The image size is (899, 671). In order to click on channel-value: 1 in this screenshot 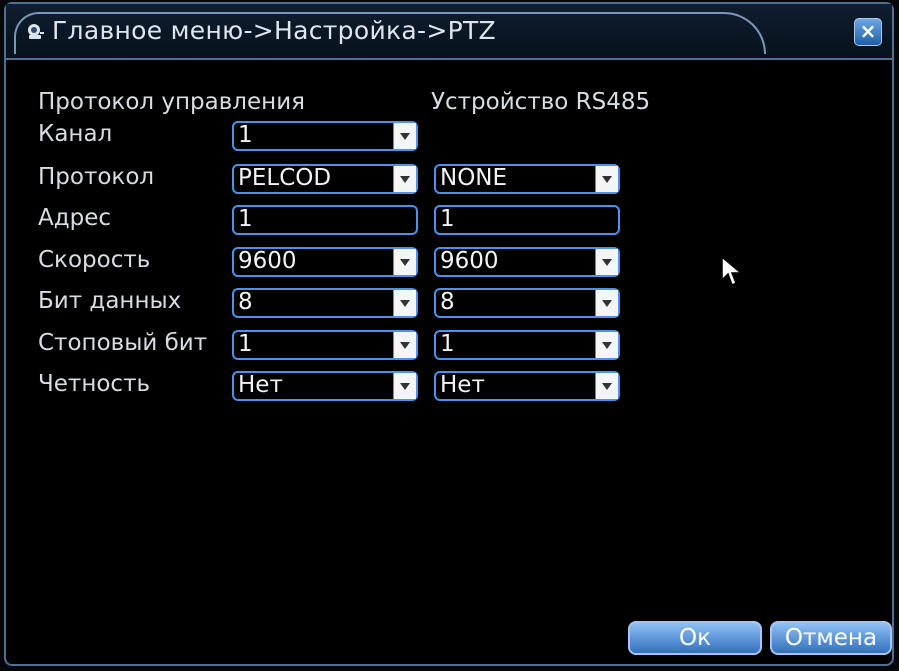, I will do `click(245, 135)`.